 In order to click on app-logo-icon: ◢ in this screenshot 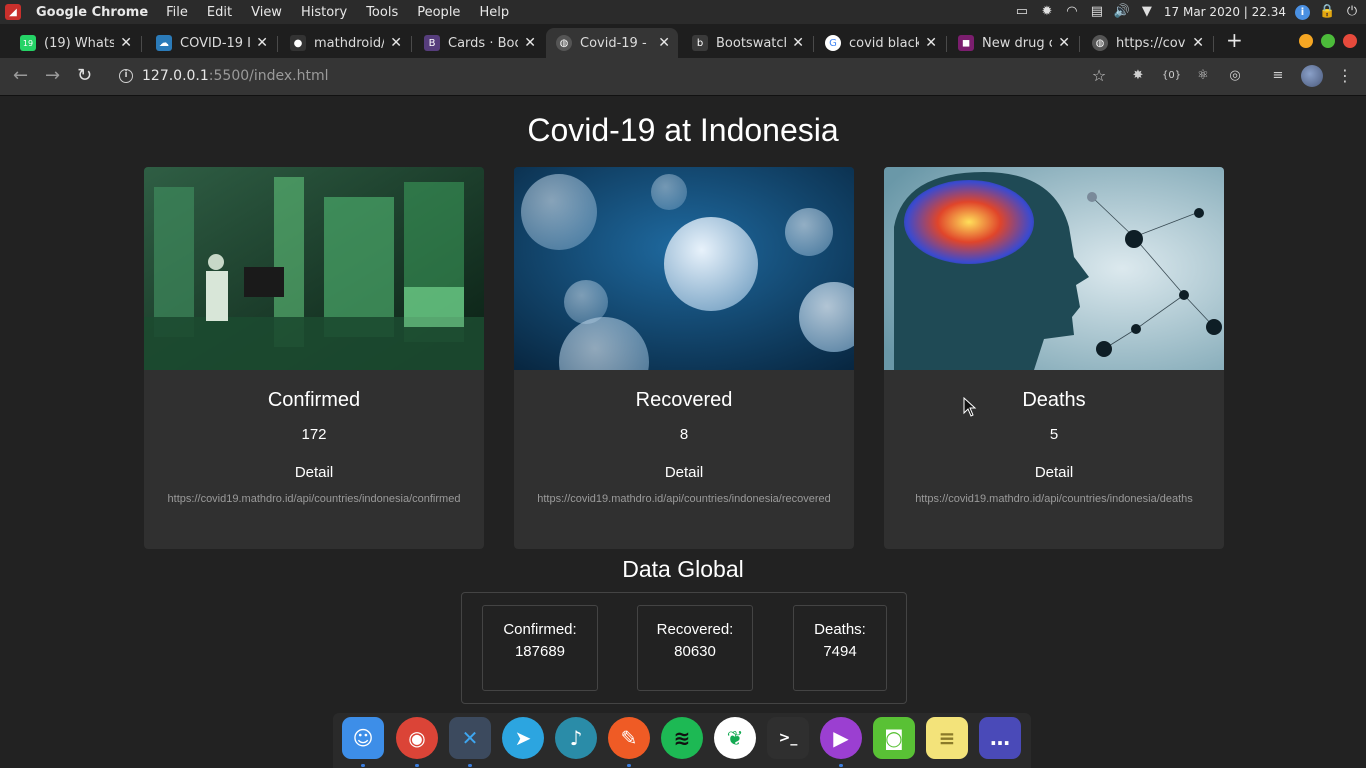, I will do `click(13, 12)`.